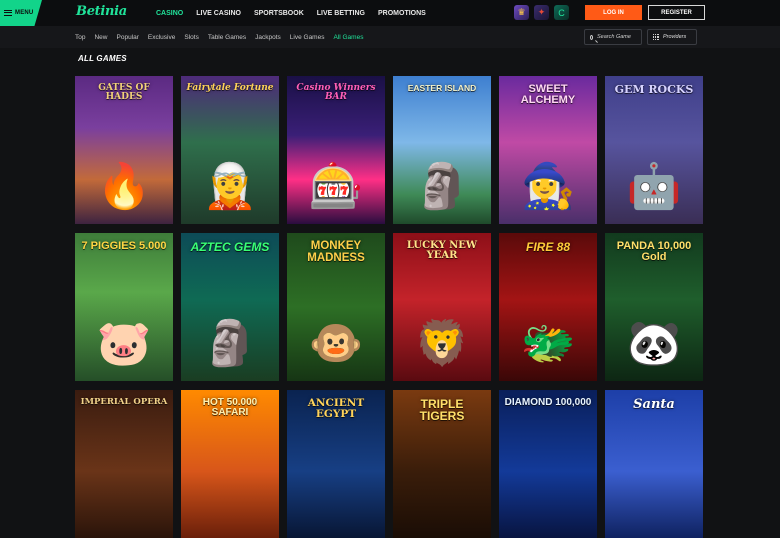 This screenshot has height=538, width=780. What do you see at coordinates (124, 464) in the screenshot?
I see `game-tile: IMPERIAL OPERA` at bounding box center [124, 464].